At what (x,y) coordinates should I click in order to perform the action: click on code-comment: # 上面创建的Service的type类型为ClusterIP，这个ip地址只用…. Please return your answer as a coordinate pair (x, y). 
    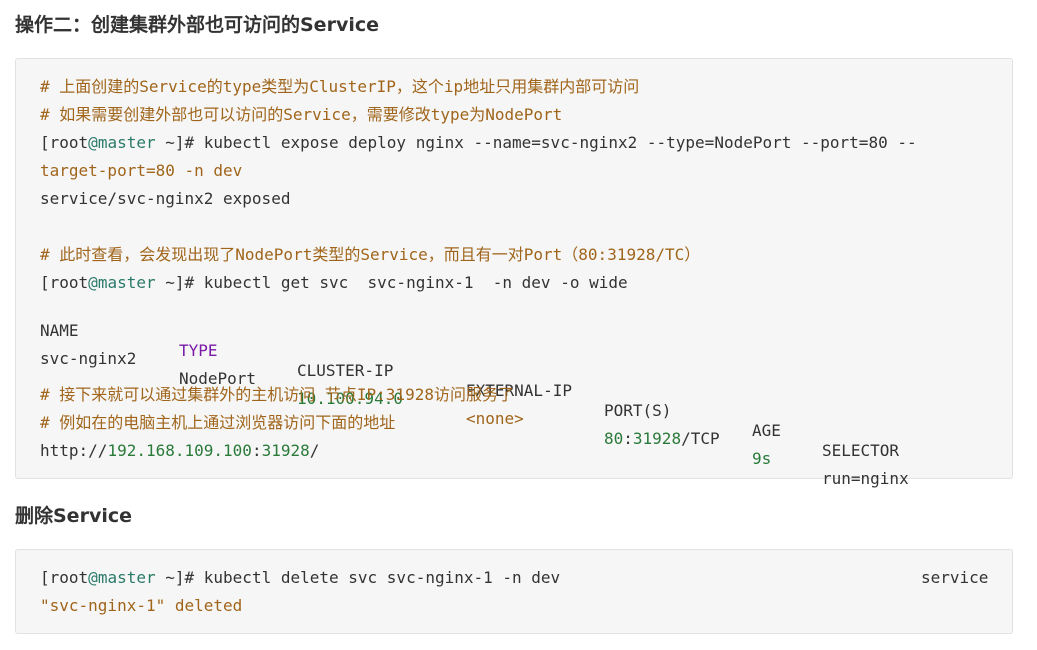
    Looking at the image, I should click on (340, 86).